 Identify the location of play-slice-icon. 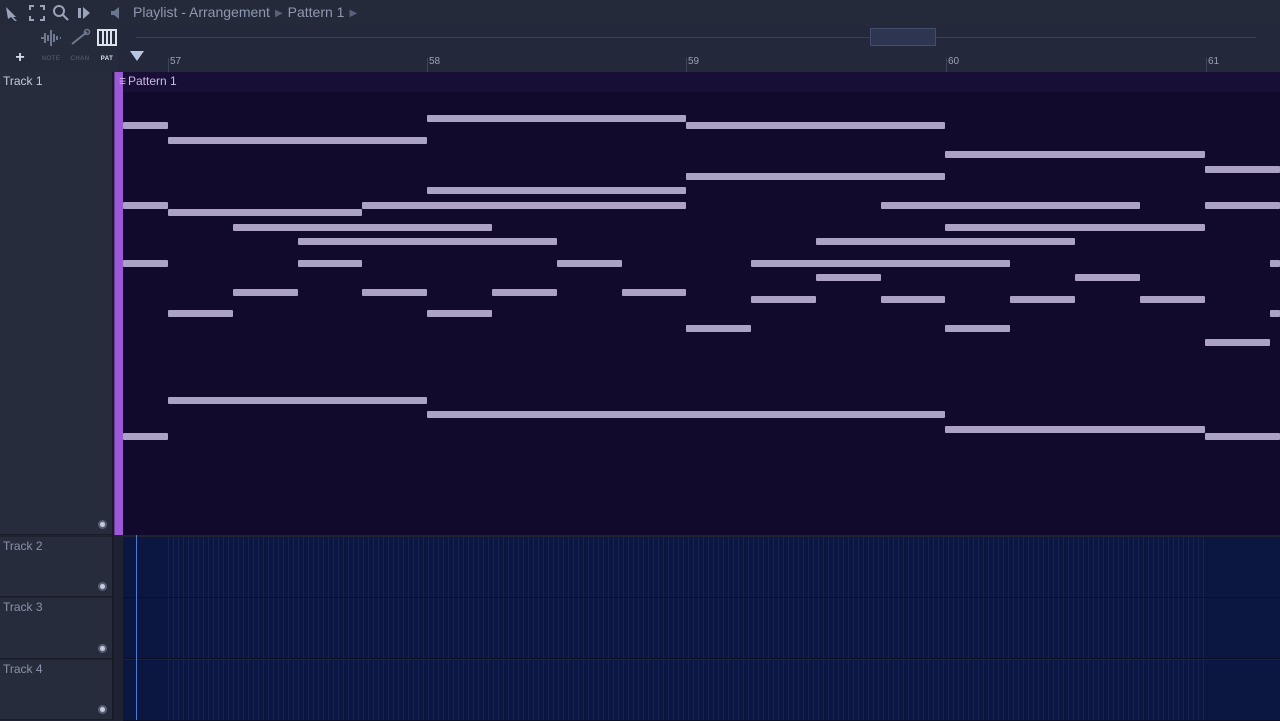
(85, 13).